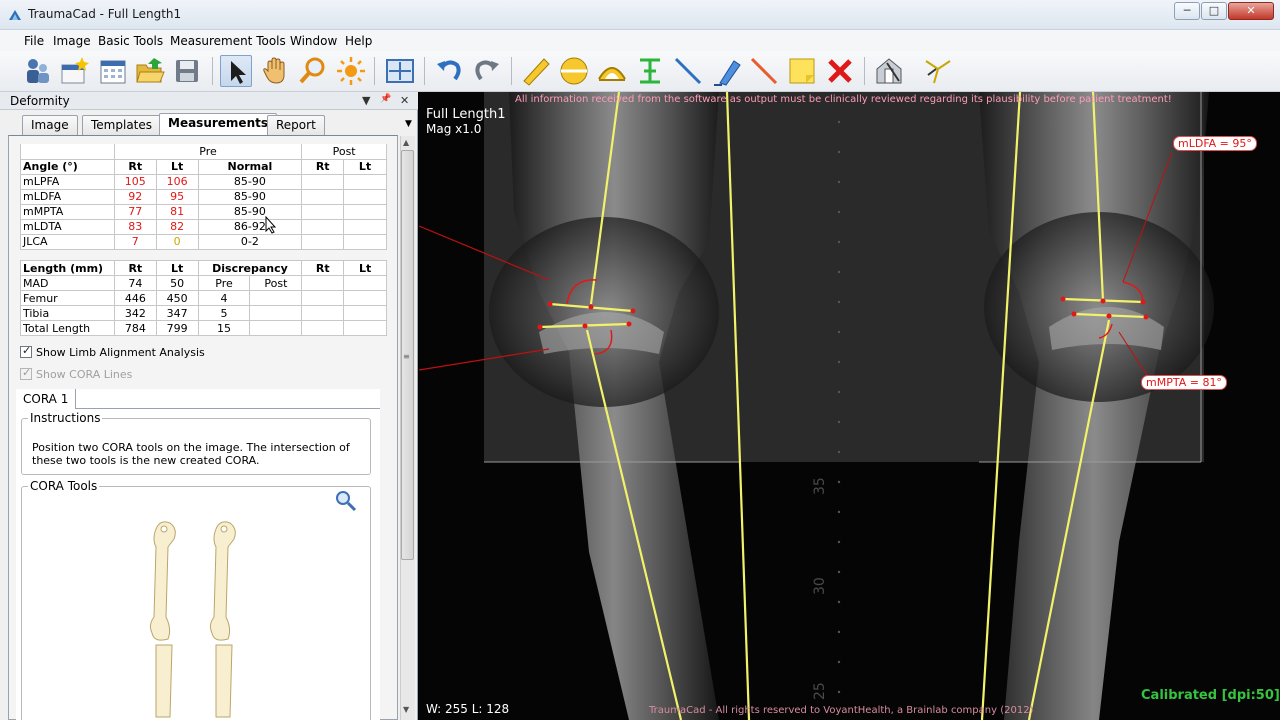  I want to click on patients-icon, so click(38, 71).